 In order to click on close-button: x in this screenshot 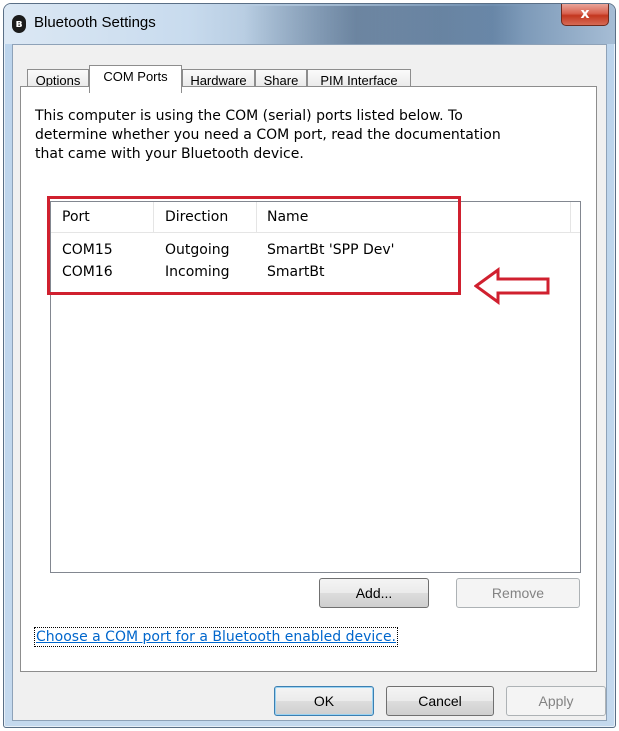, I will do `click(585, 15)`.